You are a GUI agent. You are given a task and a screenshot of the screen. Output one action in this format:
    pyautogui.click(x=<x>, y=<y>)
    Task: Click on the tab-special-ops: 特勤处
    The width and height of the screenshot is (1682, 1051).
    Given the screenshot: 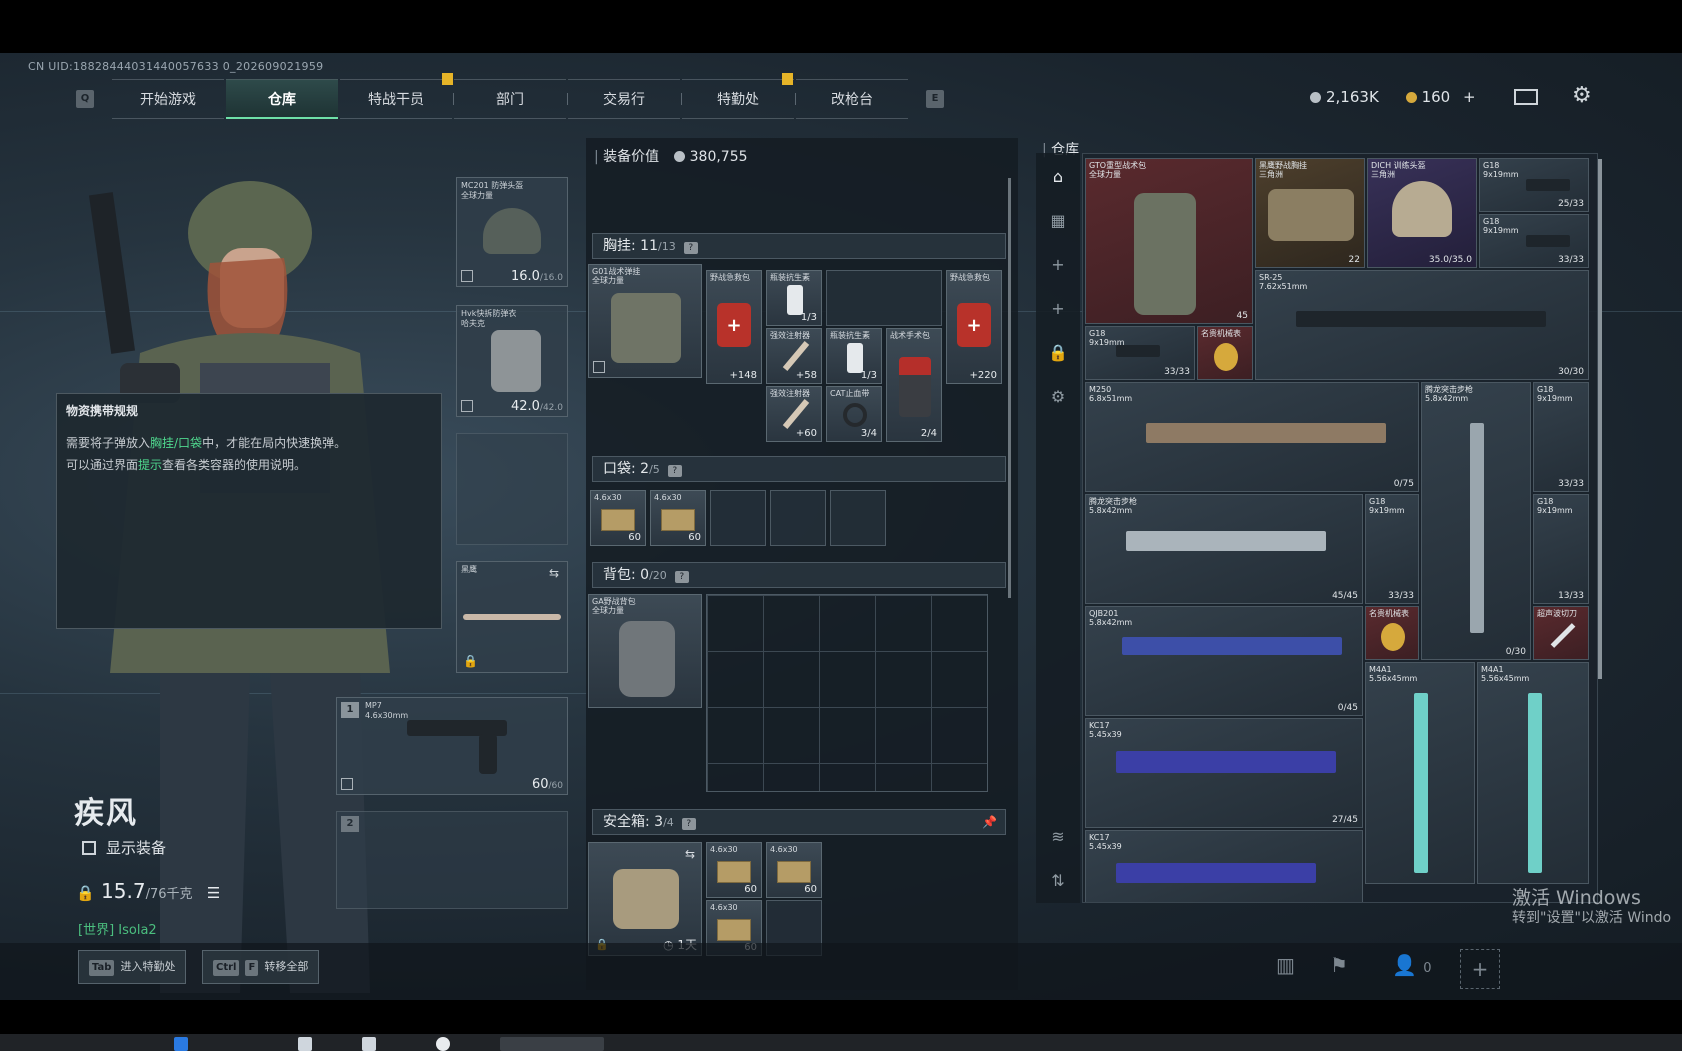 What is the action you would take?
    pyautogui.click(x=738, y=99)
    